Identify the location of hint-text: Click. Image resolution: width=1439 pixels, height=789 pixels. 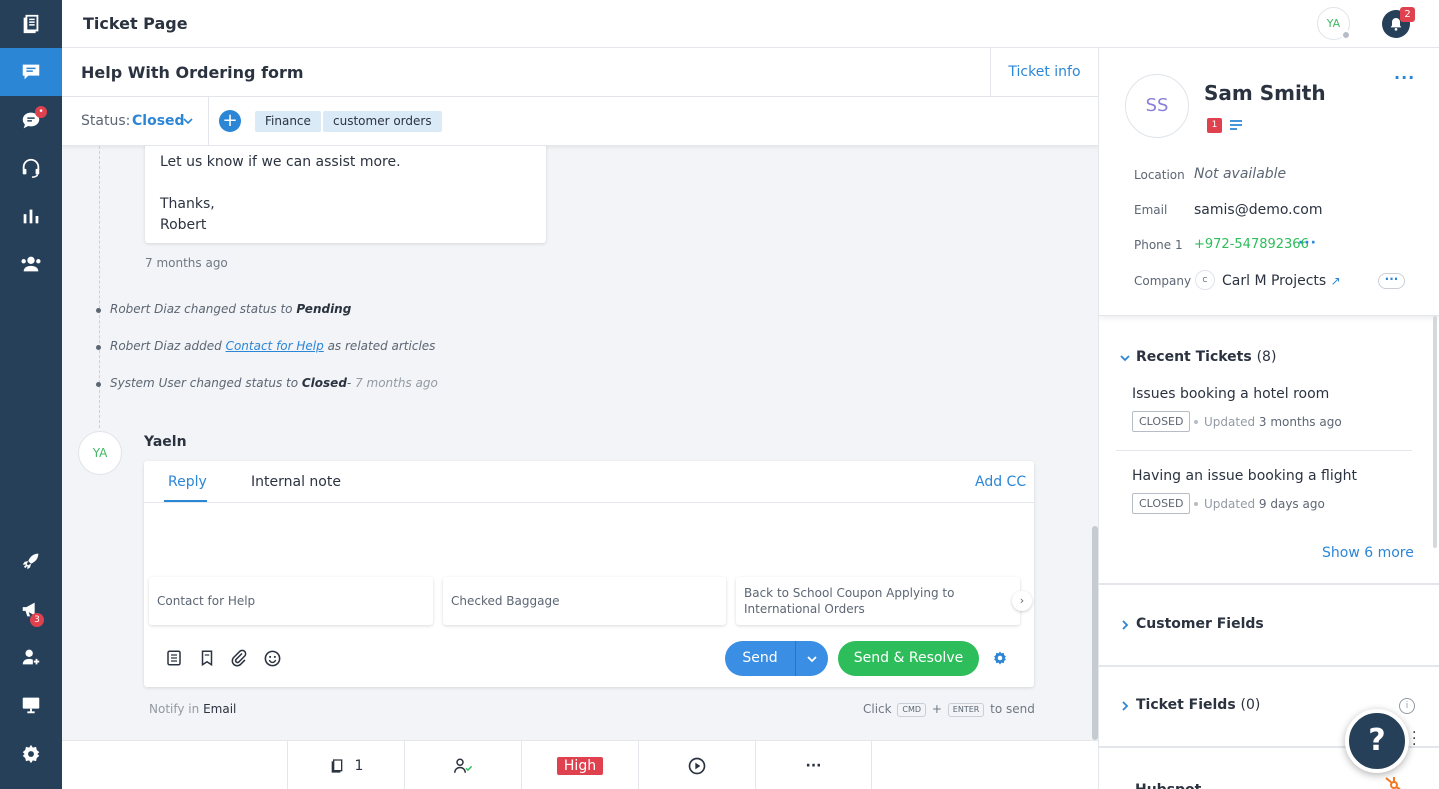
(877, 709).